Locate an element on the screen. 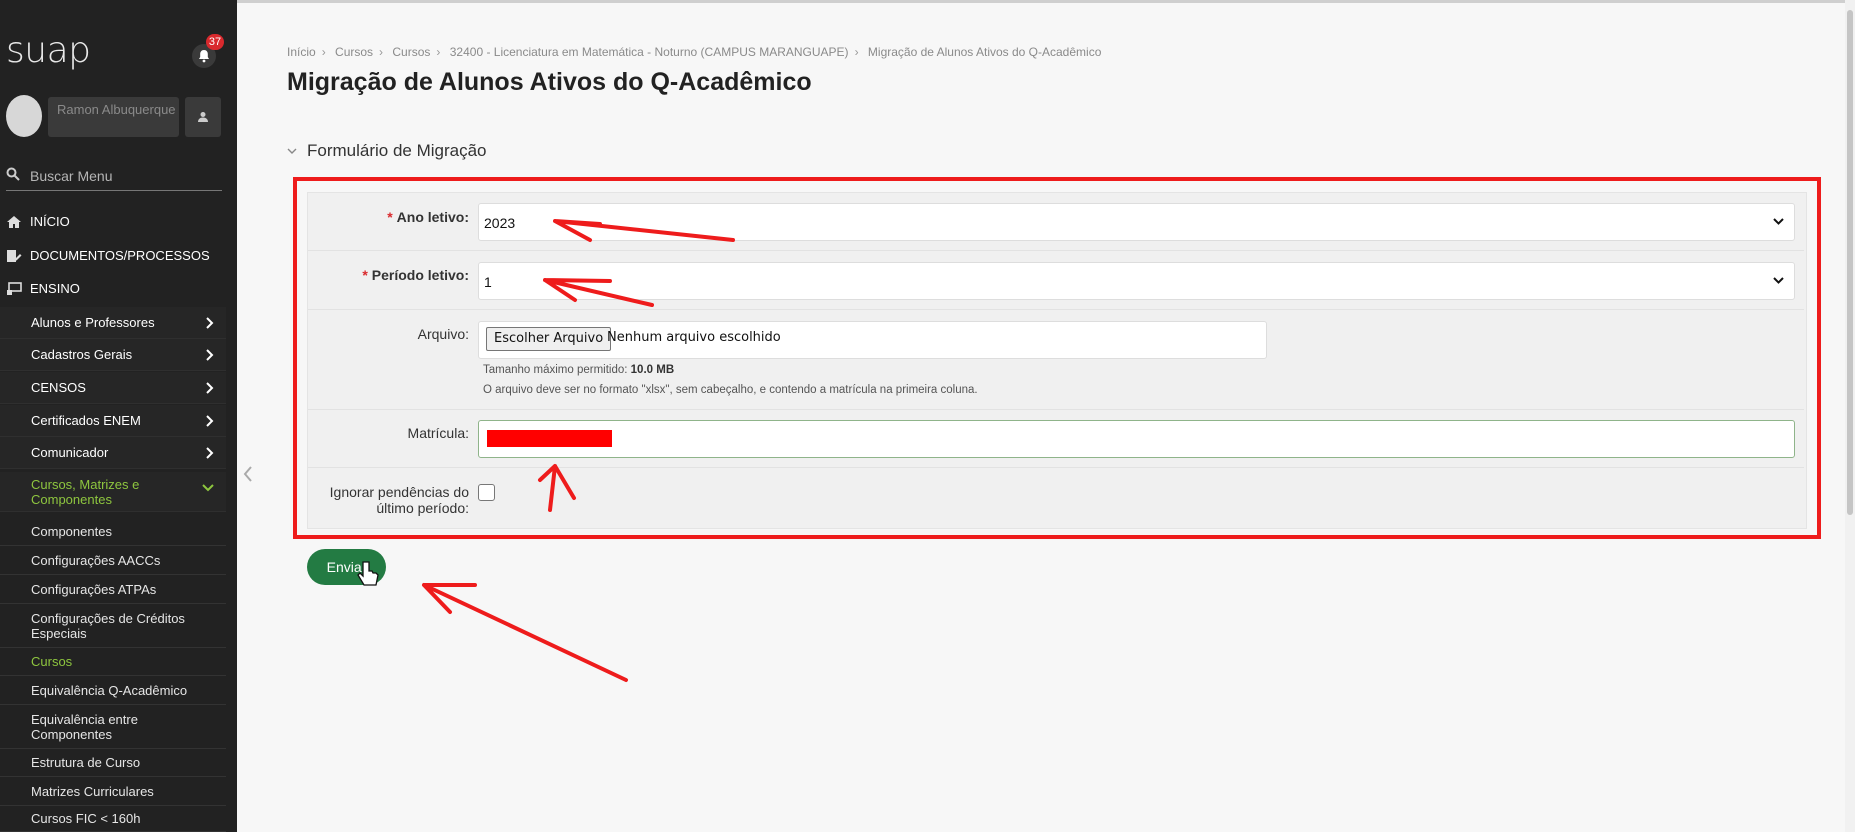  annotation-arrows is located at coordinates (578, 450).